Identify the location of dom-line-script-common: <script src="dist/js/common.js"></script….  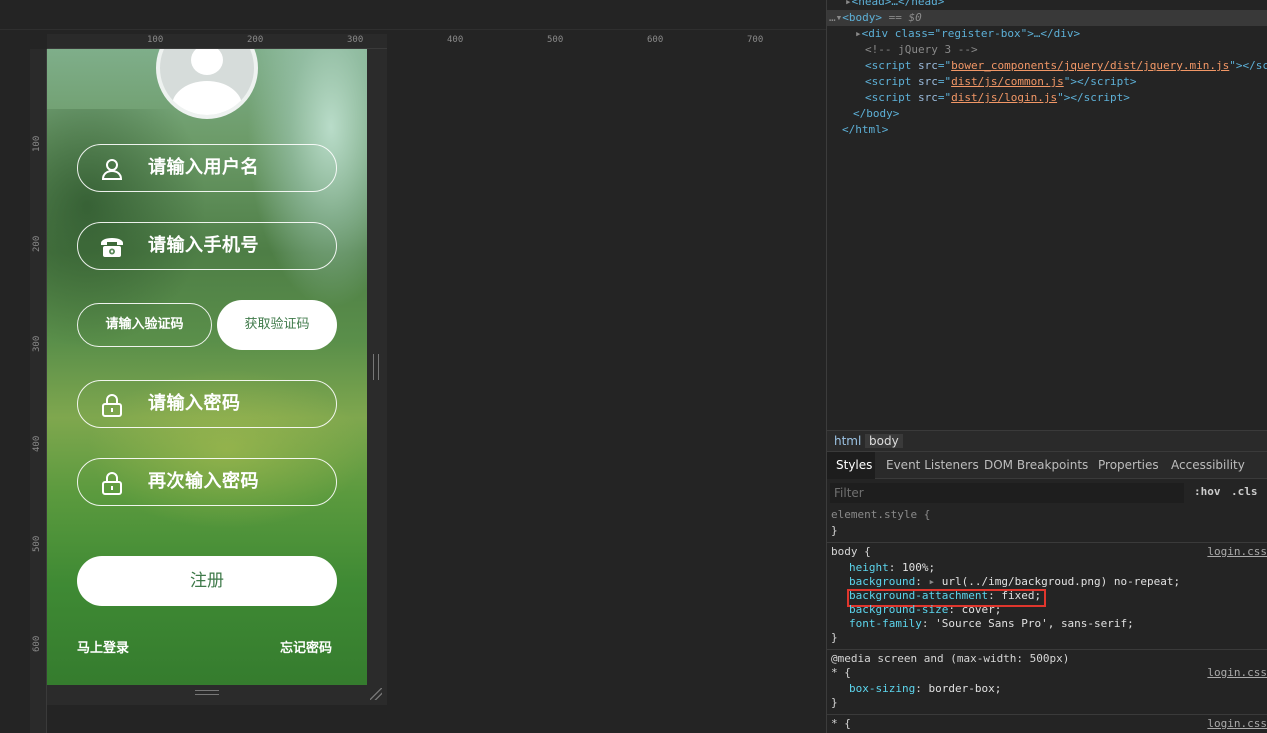
(1001, 82).